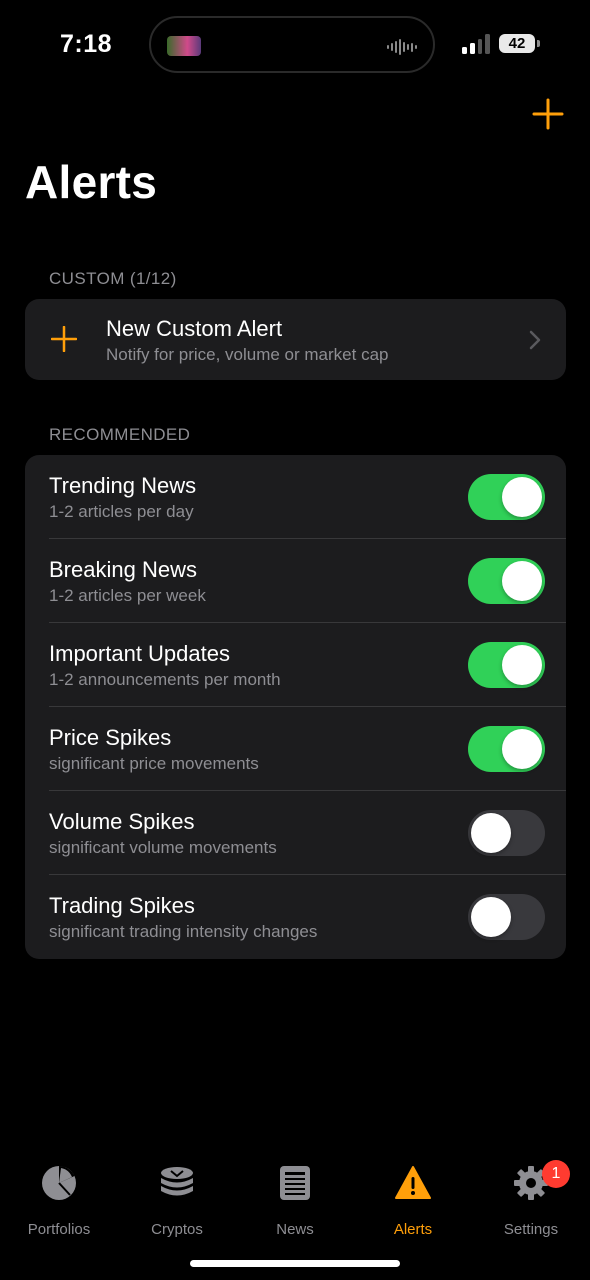  I want to click on alert-title: Trading Spikes, so click(122, 905).